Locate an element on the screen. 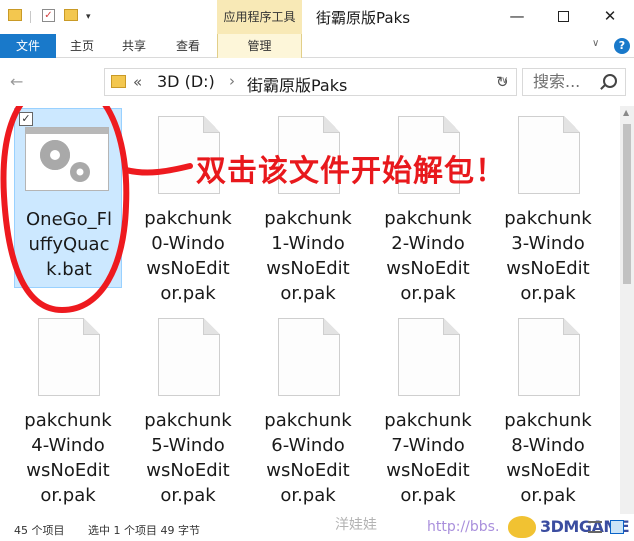 This screenshot has width=634, height=541. maximize-icon is located at coordinates (563, 16).